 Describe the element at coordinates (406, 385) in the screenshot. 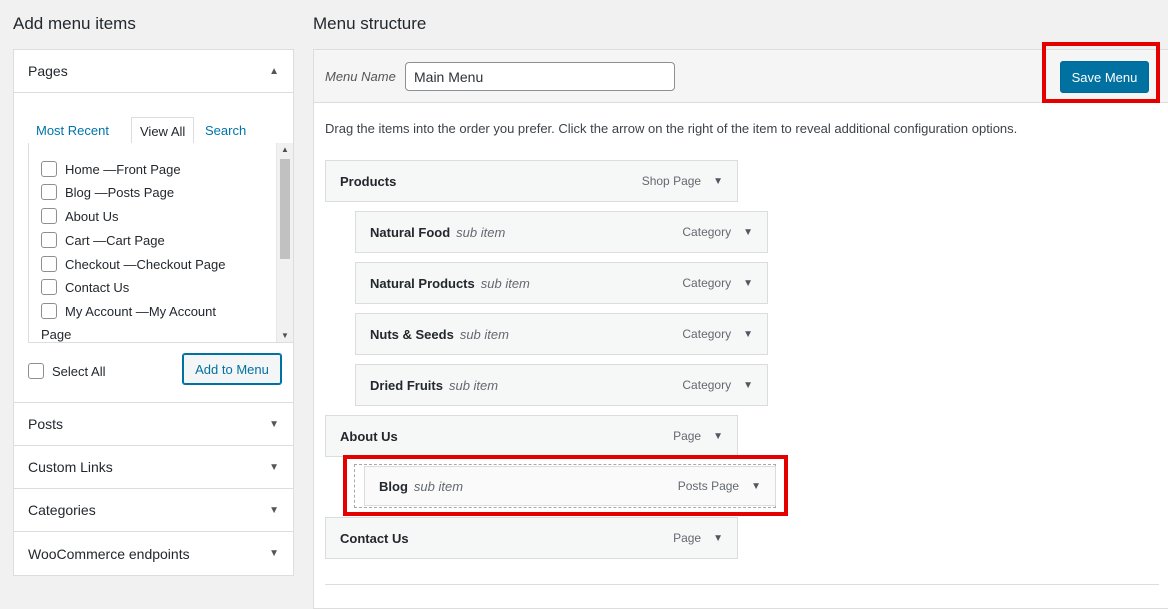

I see `menu-item-title: Dried Fruits` at that location.